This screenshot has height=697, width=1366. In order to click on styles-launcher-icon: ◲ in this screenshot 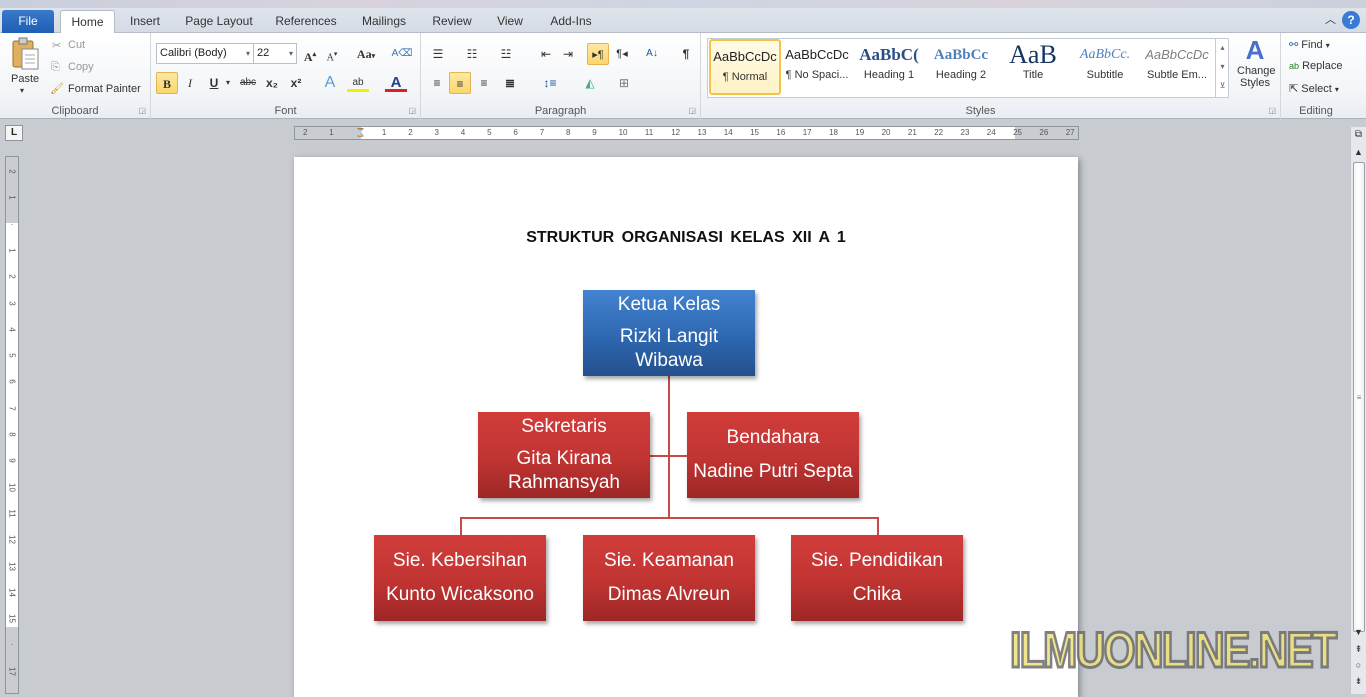, I will do `click(1272, 110)`.